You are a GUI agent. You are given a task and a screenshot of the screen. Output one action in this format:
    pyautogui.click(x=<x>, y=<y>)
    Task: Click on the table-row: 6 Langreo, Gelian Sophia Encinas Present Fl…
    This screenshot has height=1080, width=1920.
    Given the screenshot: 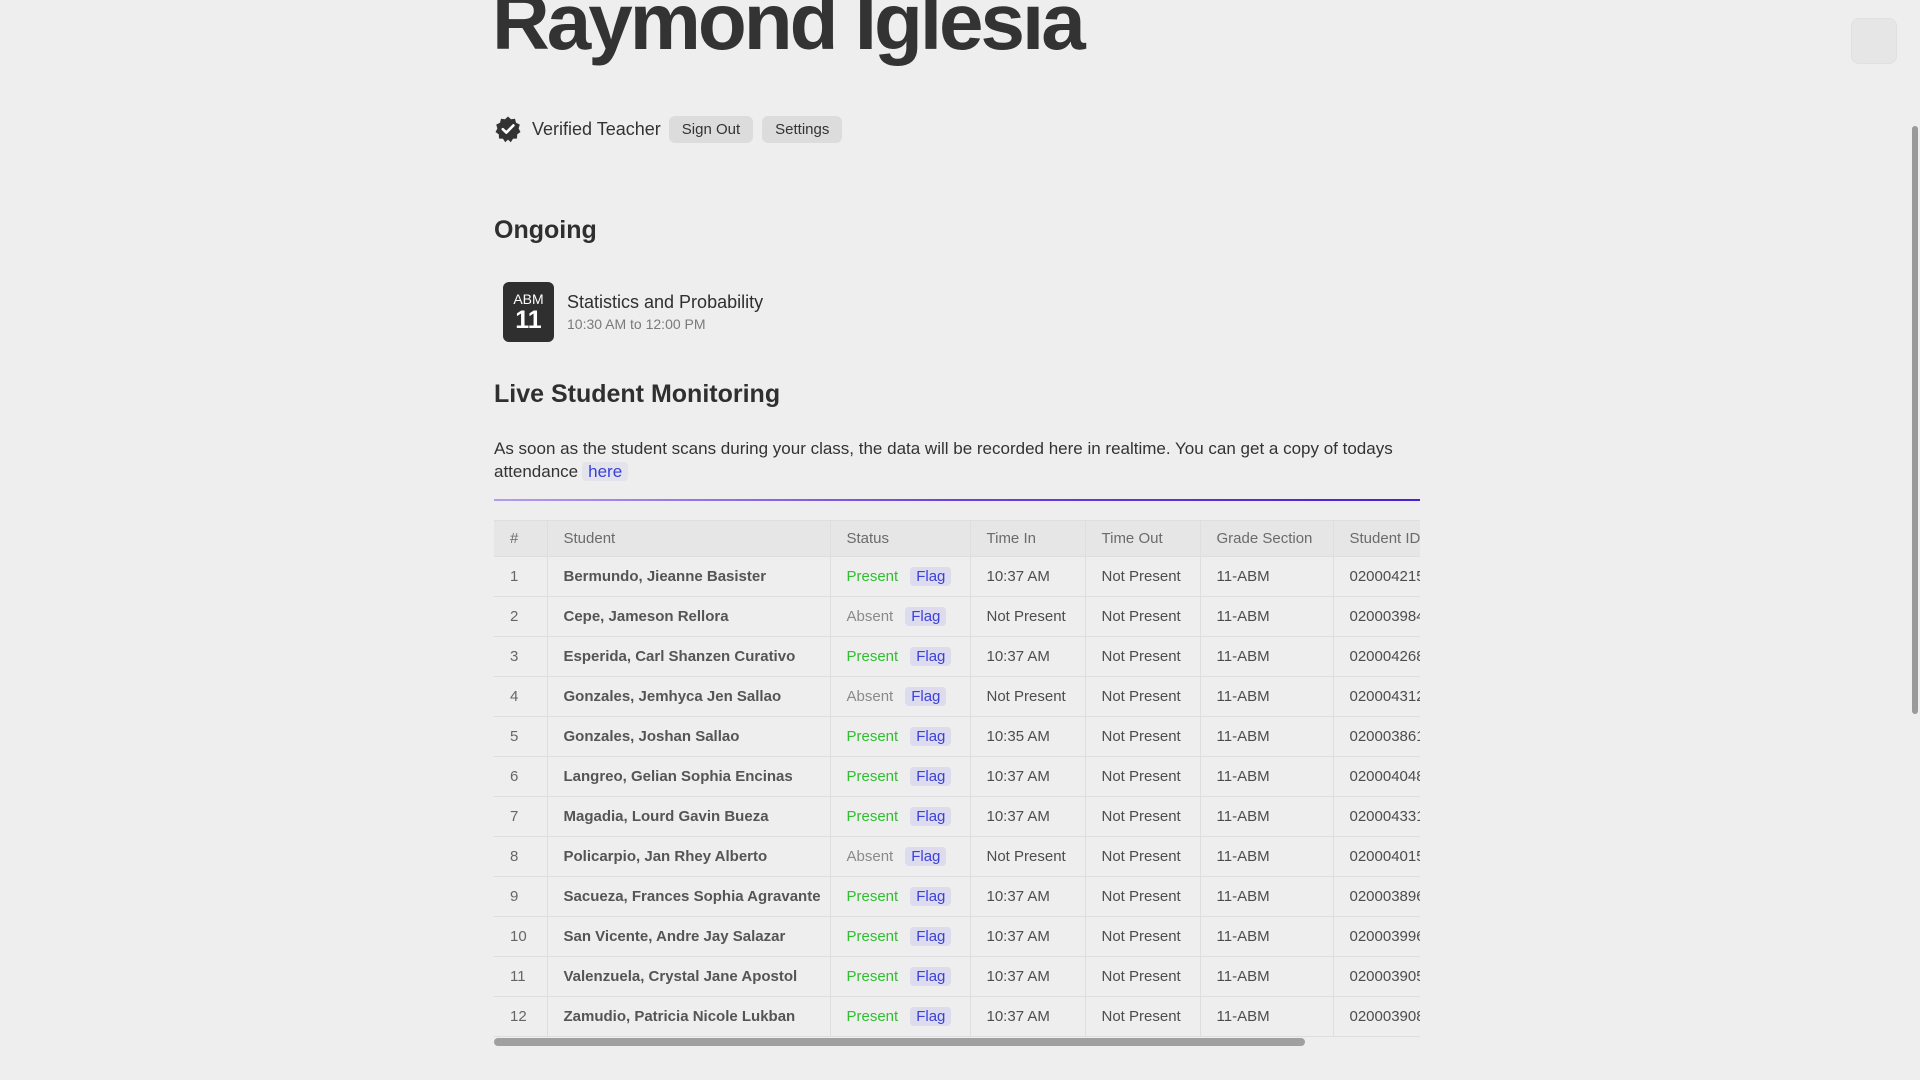 What is the action you would take?
    pyautogui.click(x=957, y=776)
    